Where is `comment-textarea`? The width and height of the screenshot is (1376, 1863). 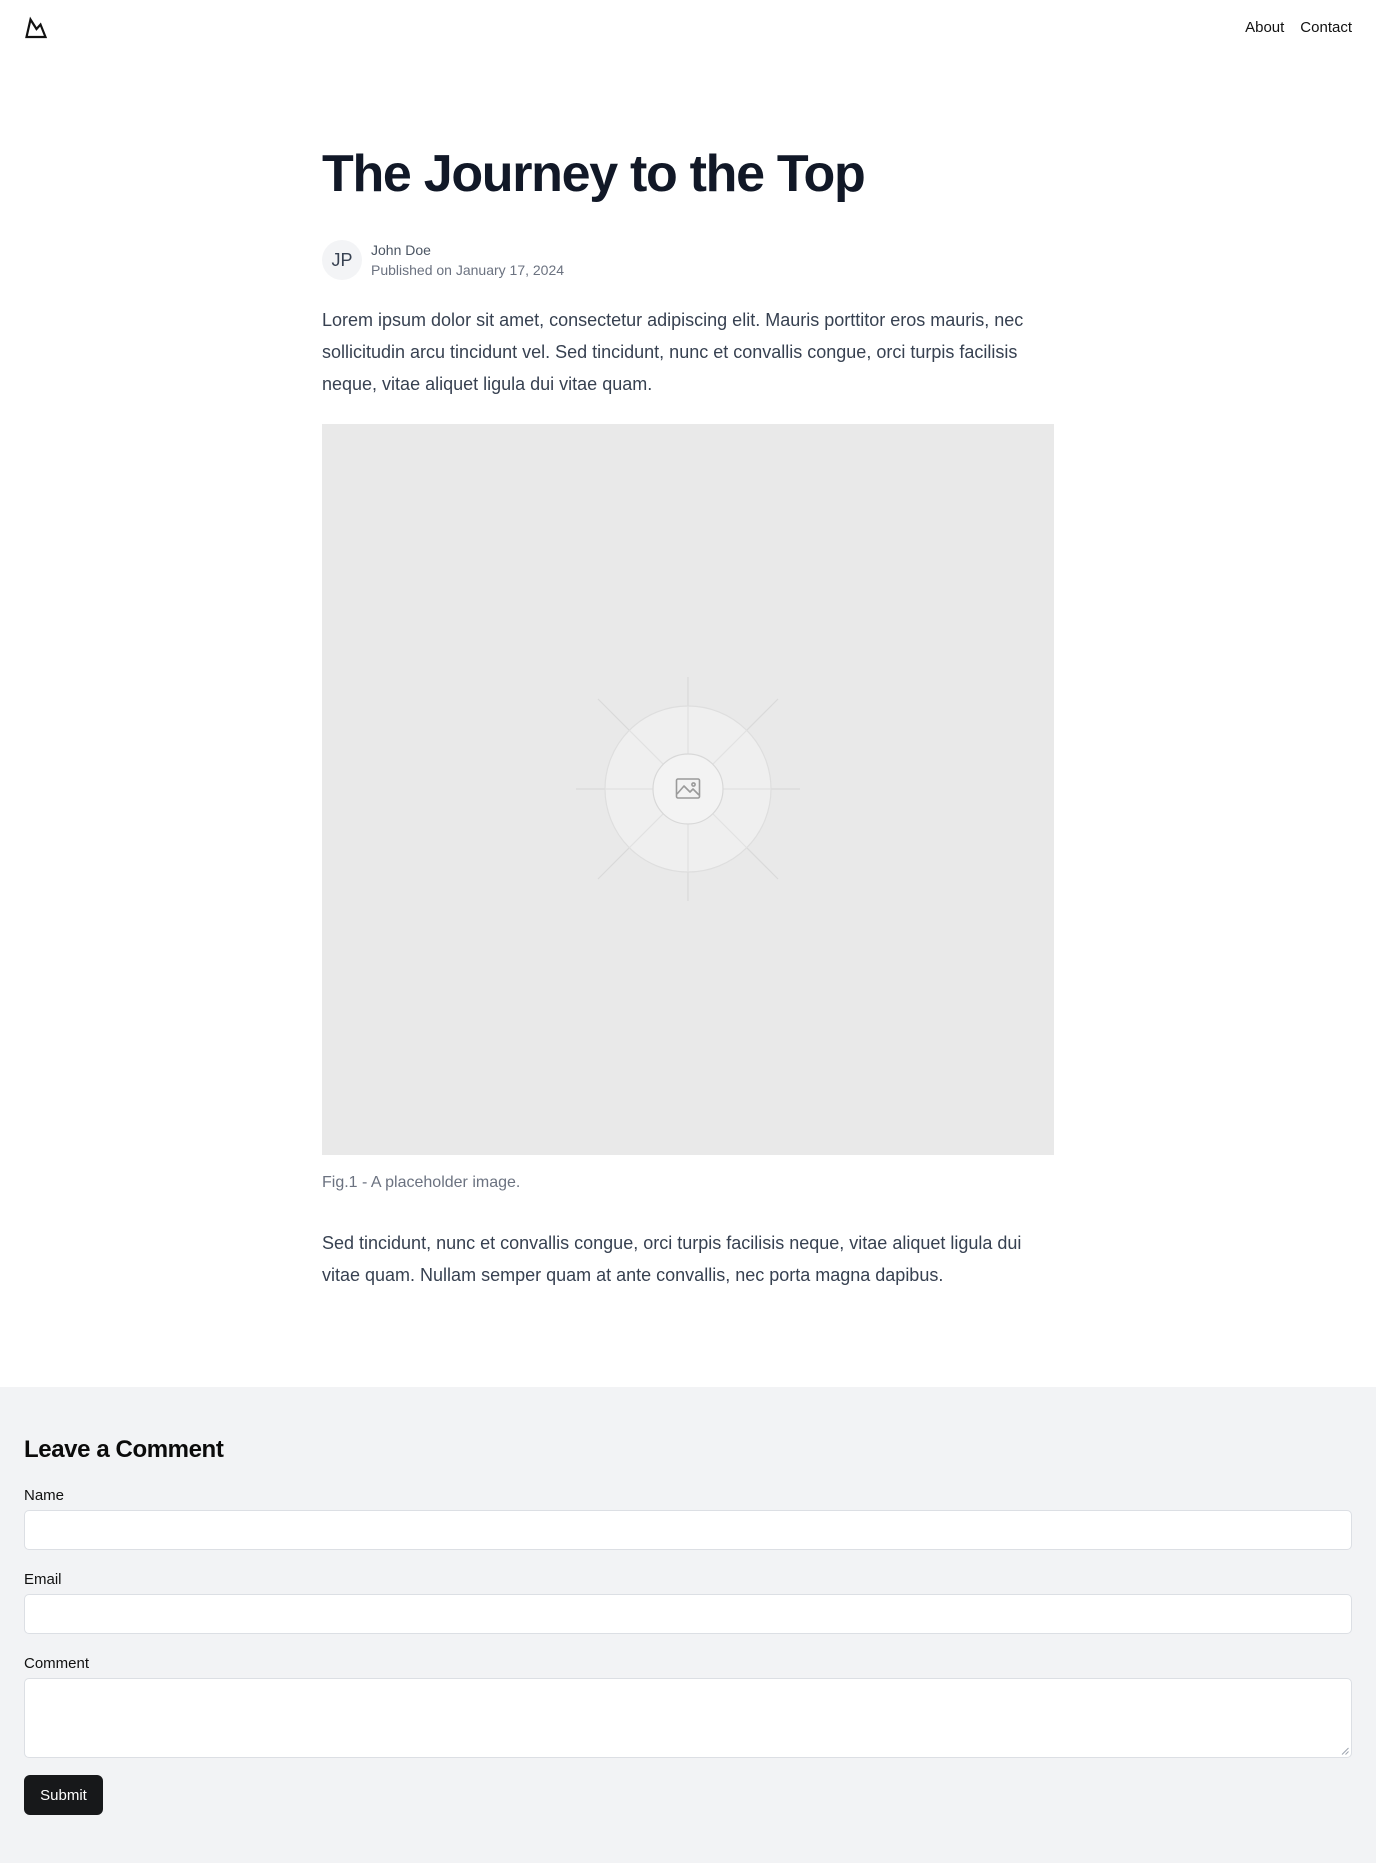 comment-textarea is located at coordinates (688, 1718).